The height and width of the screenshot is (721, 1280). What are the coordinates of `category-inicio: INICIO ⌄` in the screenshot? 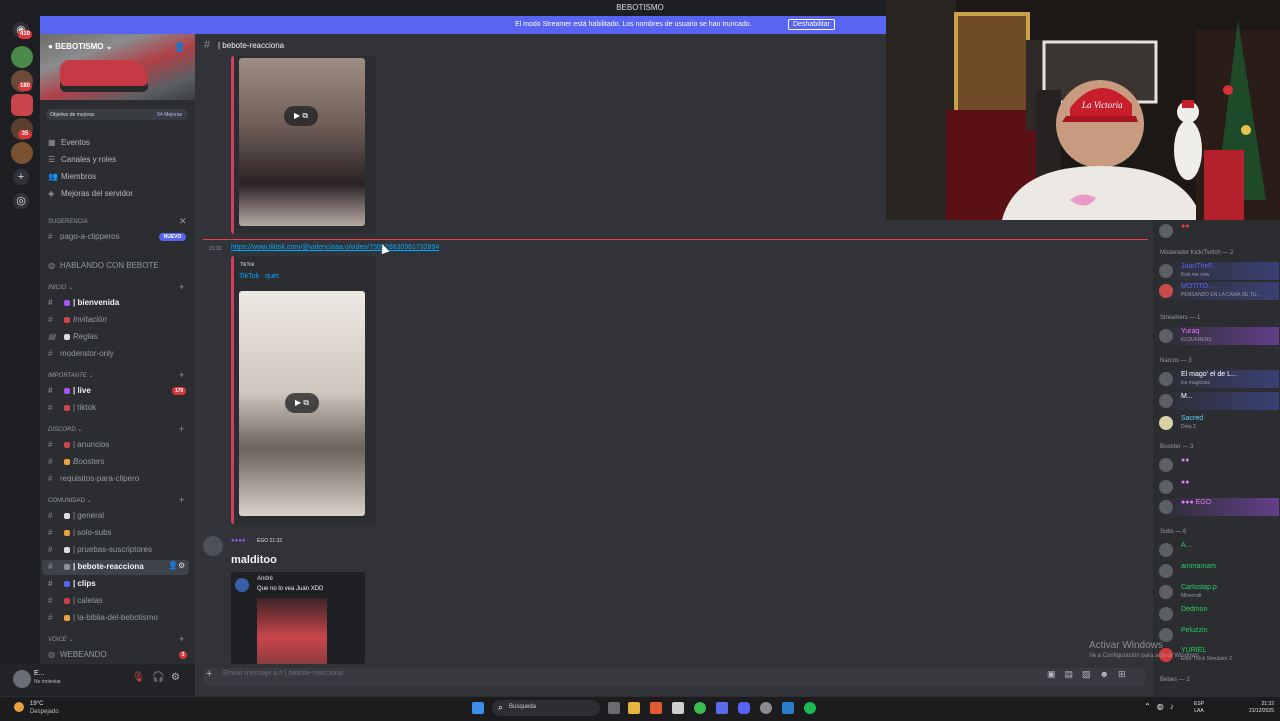 It's located at (60, 287).